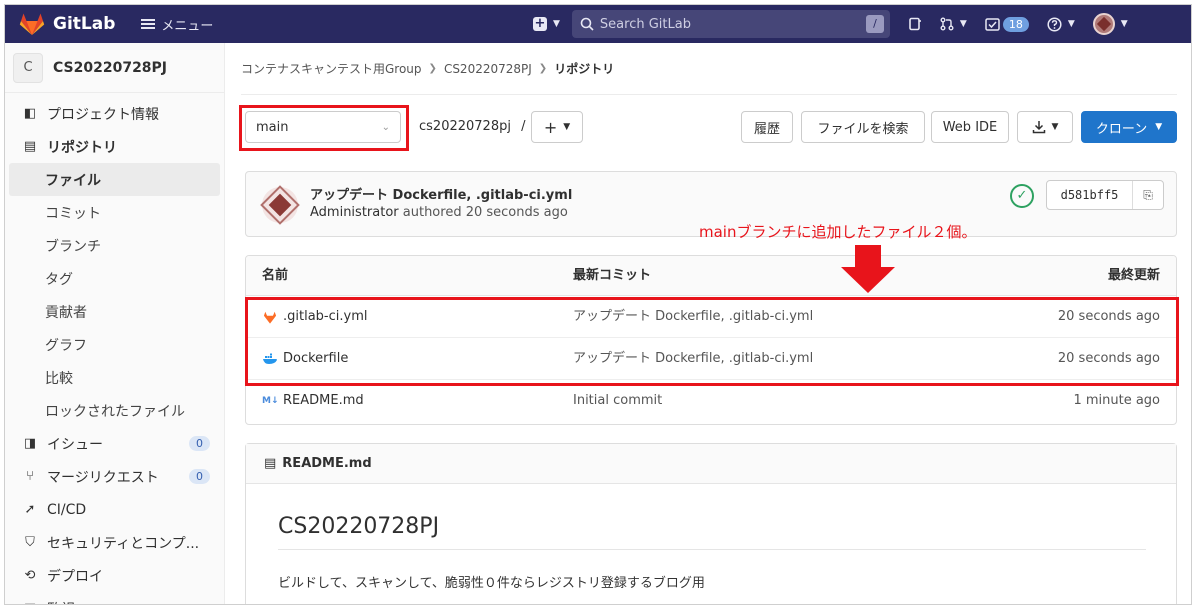 The width and height of the screenshot is (1200, 613). Describe the element at coordinates (30, 542) in the screenshot. I see `shield-icon: ⛉` at that location.